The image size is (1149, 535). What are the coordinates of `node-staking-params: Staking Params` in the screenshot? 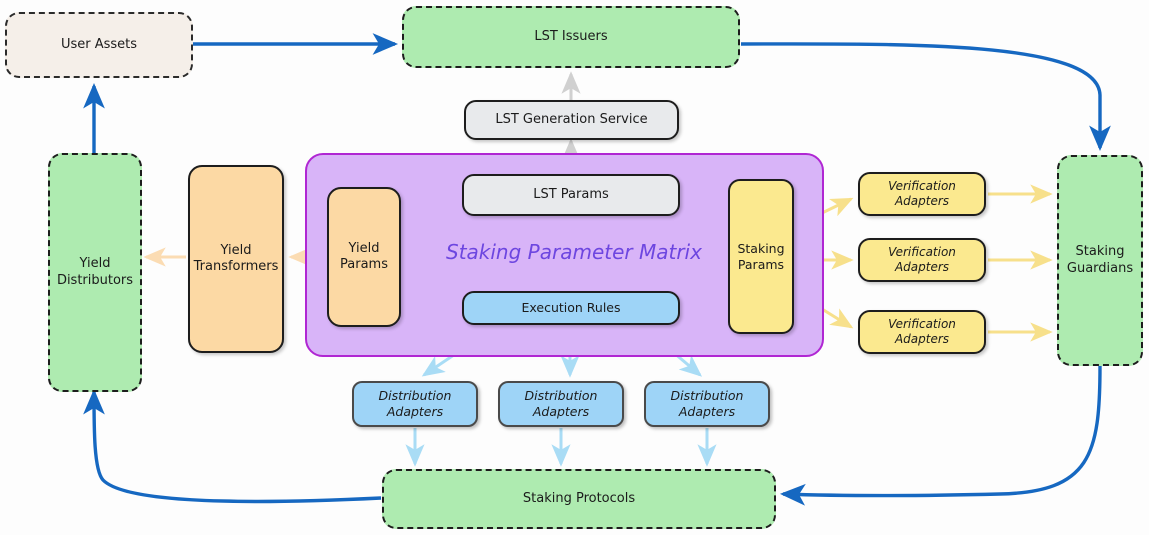 It's located at (761, 256).